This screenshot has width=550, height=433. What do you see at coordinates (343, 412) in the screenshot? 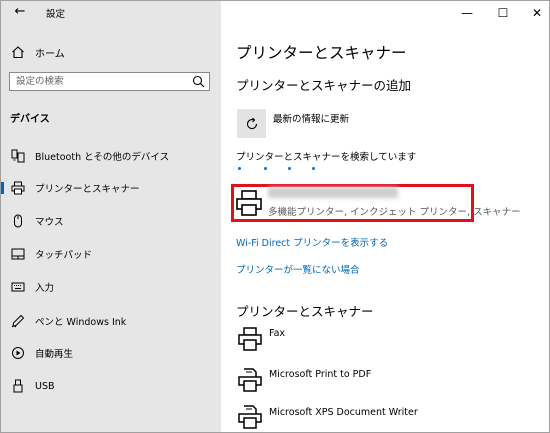
I see `printer-name: Microsoft XPS Document Writer` at bounding box center [343, 412].